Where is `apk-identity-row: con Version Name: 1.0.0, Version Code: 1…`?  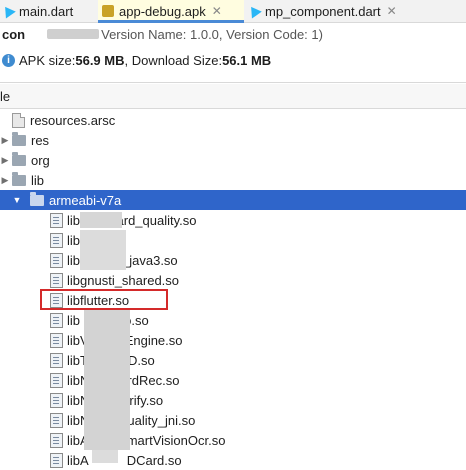 apk-identity-row: con Version Name: 1.0.0, Version Code: 1… is located at coordinates (233, 34).